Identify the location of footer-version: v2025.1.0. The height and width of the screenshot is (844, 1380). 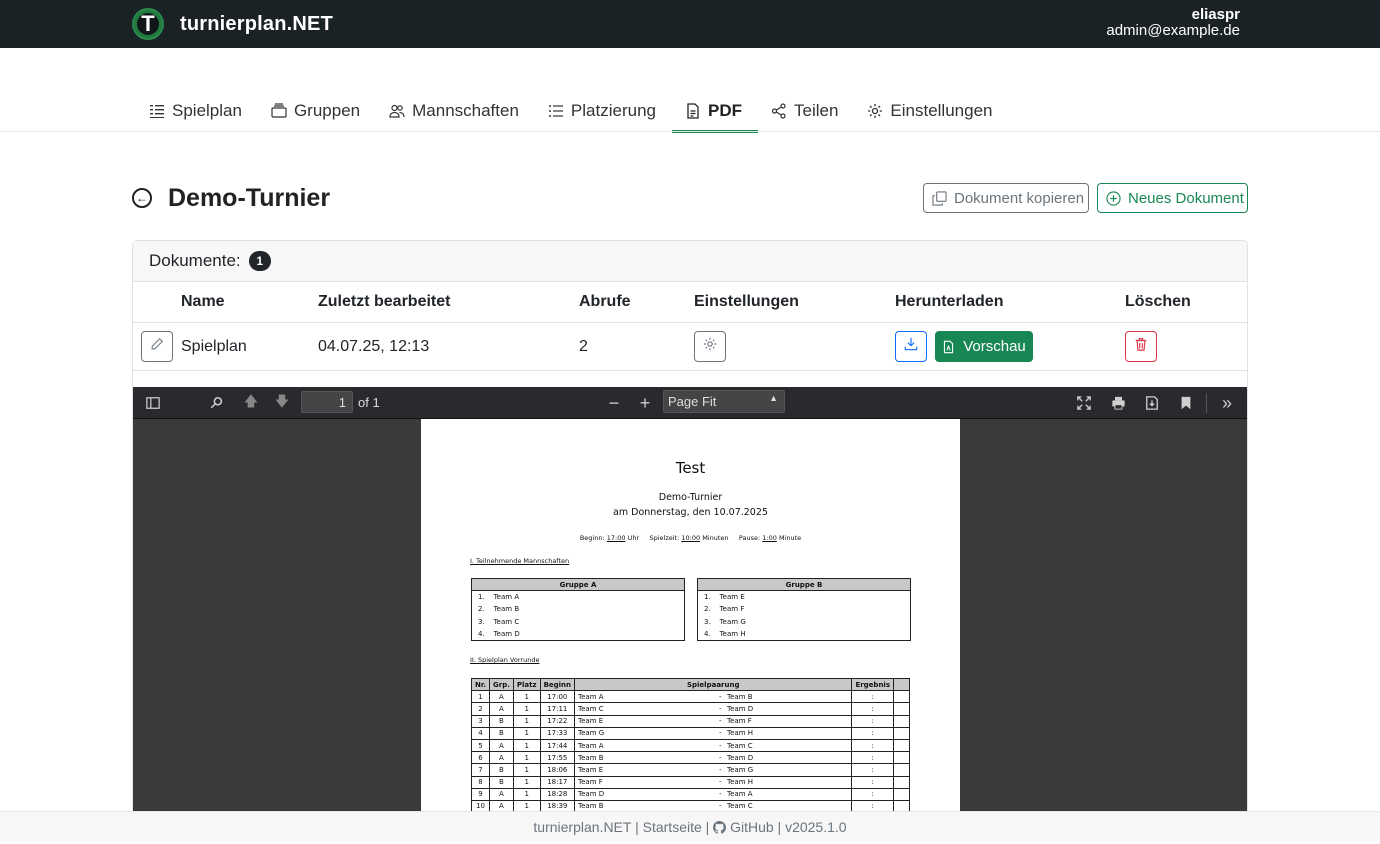
(816, 827).